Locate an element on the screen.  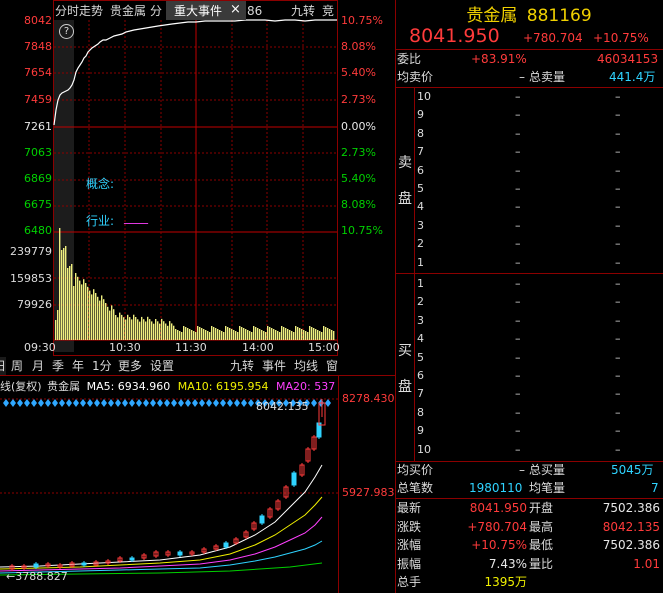
tab-window: 窗 is located at coordinates (332, 366).